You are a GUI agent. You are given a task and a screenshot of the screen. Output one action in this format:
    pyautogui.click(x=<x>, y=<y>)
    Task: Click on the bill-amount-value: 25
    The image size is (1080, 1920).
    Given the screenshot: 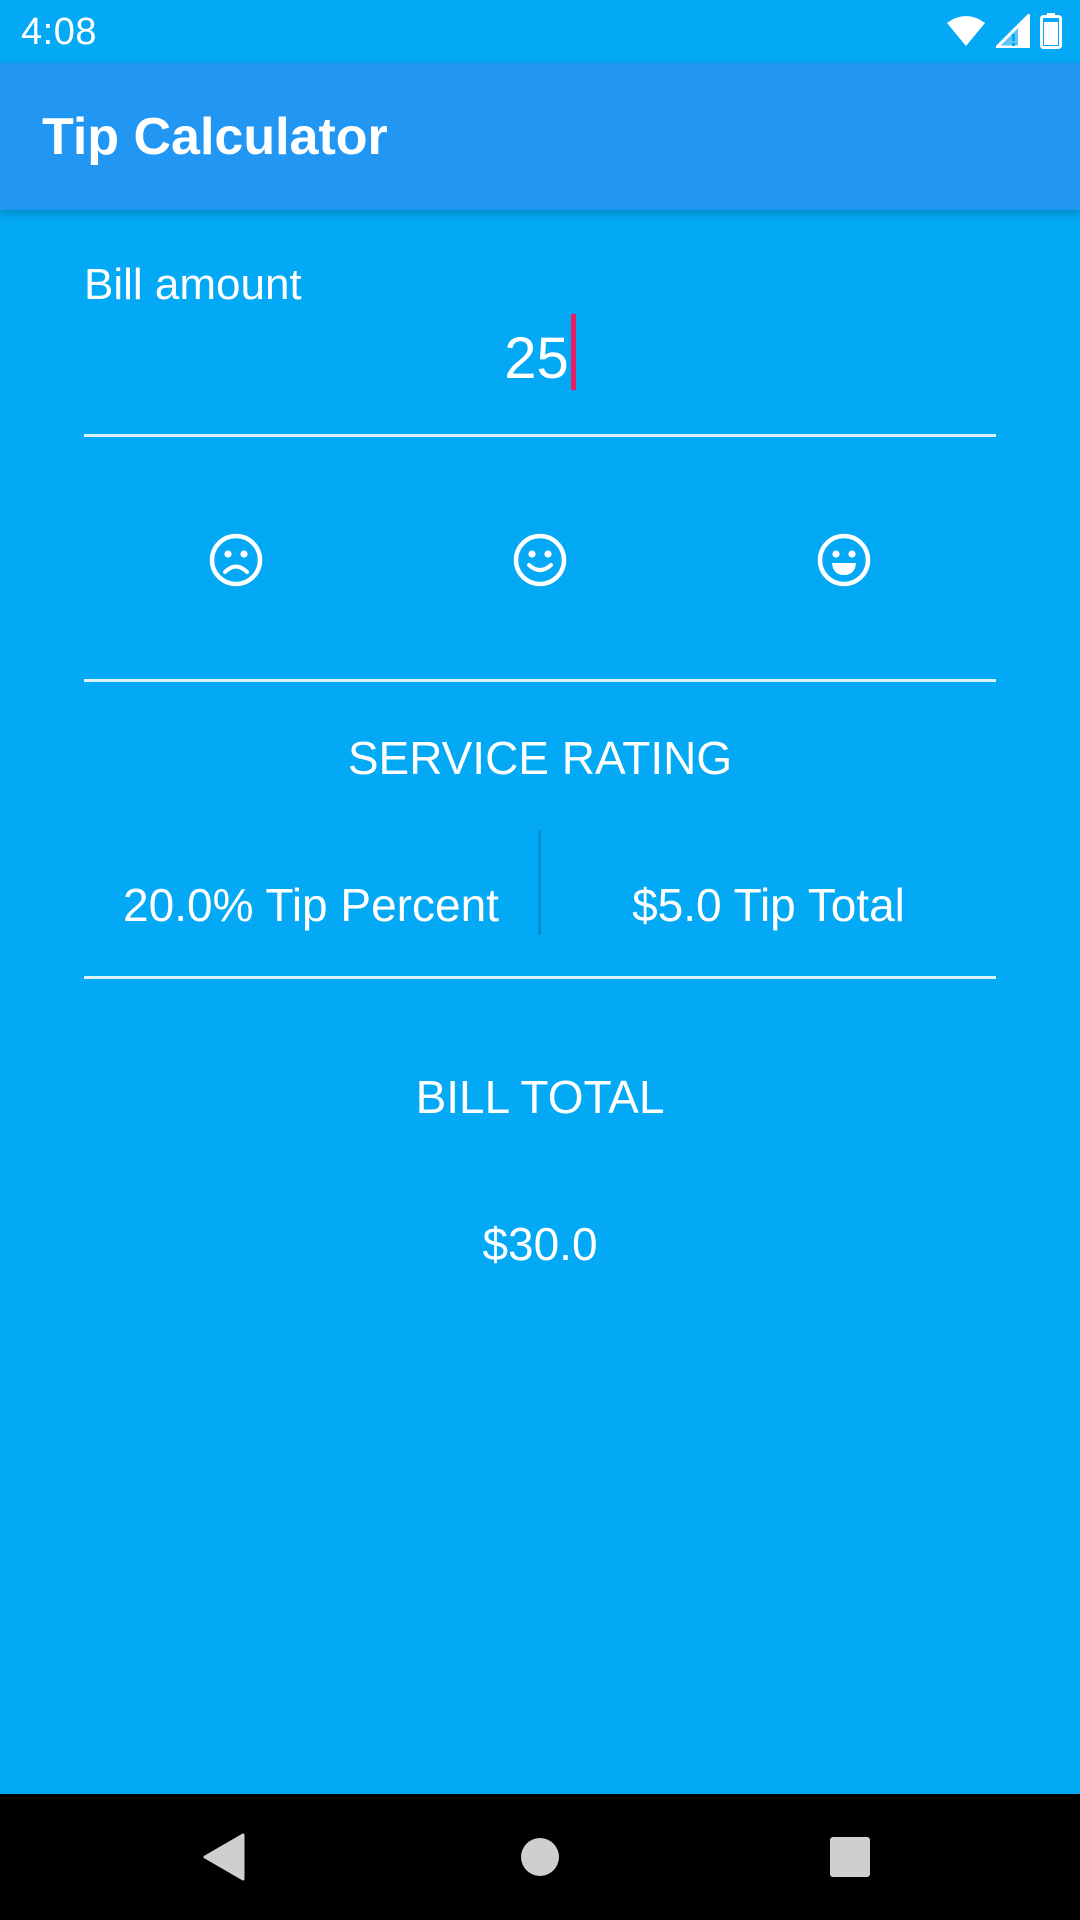 What is the action you would take?
    pyautogui.click(x=536, y=358)
    